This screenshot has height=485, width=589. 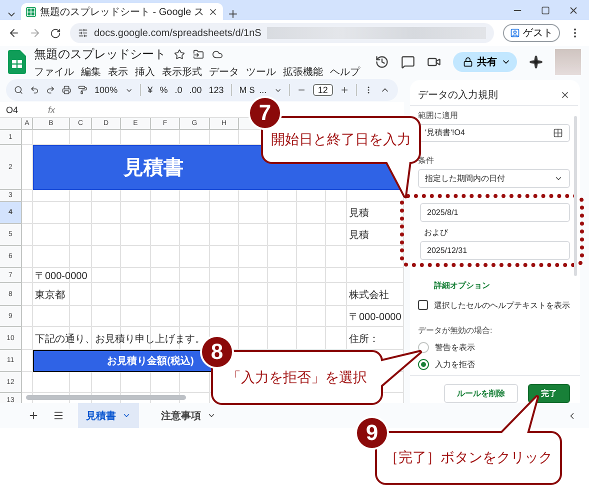 What do you see at coordinates (408, 62) in the screenshot?
I see `comment-icon` at bounding box center [408, 62].